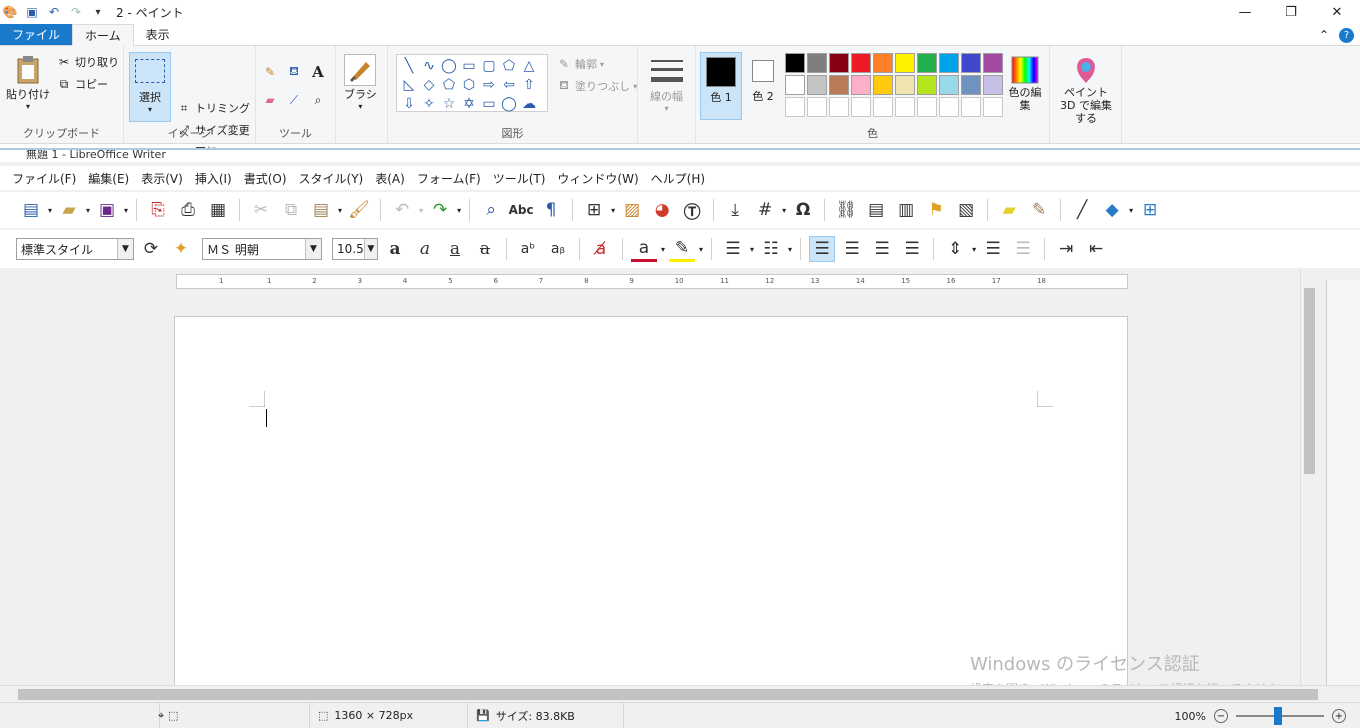 Image resolution: width=1360 pixels, height=728 pixels. I want to click on callout-cloud-shape-icon: ☁, so click(529, 103).